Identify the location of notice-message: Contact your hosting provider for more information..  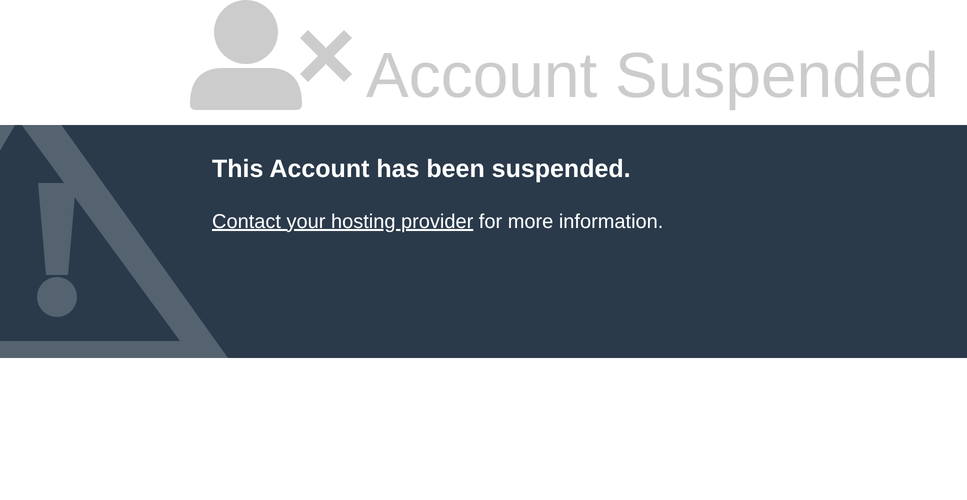
(438, 222).